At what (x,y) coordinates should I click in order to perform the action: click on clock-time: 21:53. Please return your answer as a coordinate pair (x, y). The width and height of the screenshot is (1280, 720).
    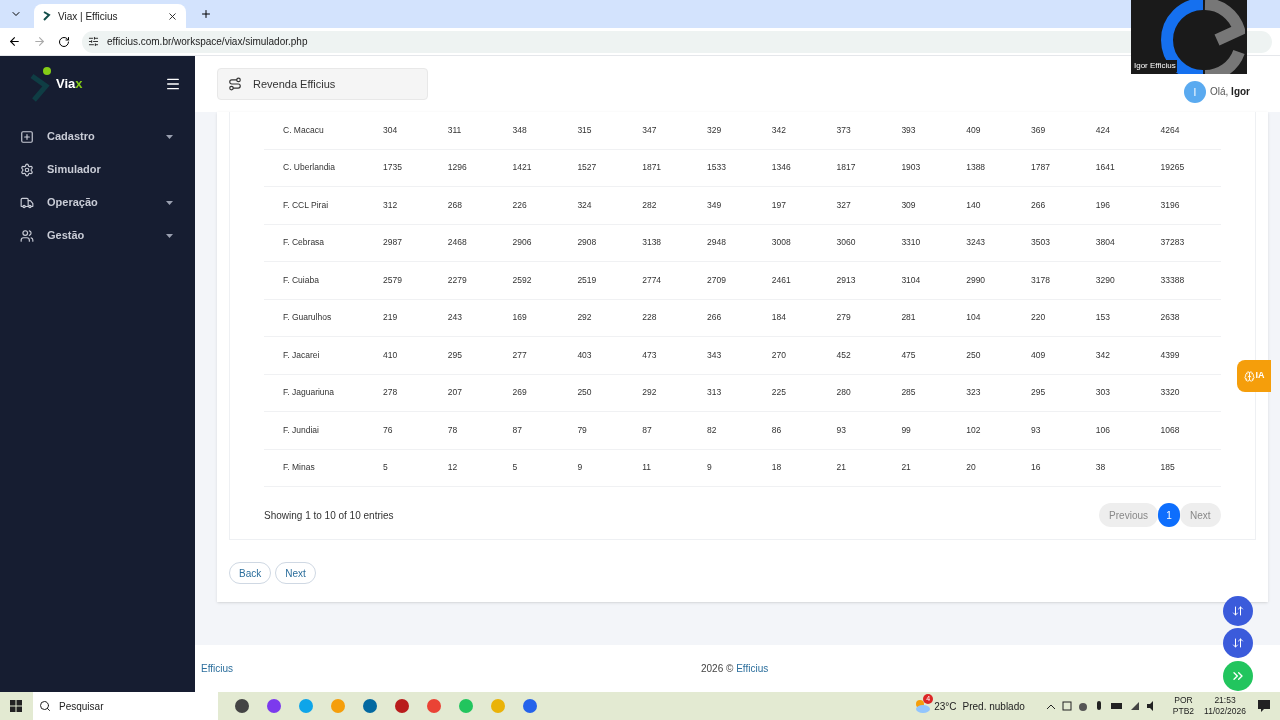
    Looking at the image, I should click on (1225, 700).